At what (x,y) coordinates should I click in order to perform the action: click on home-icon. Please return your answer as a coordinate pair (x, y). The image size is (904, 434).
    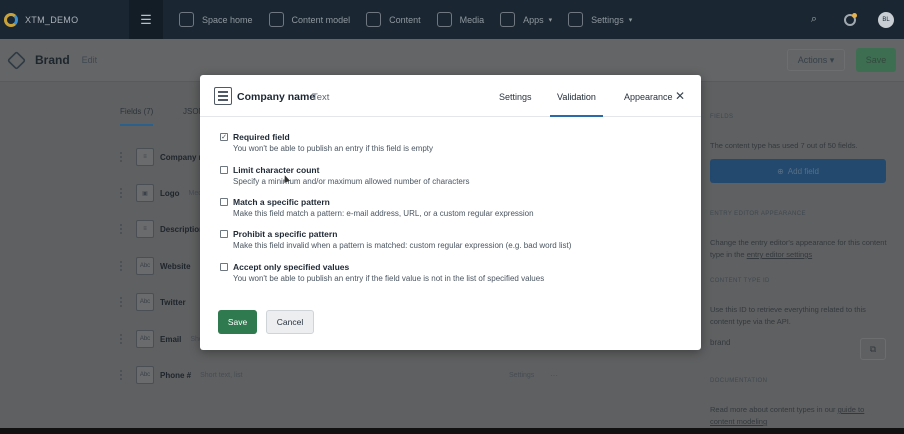
    Looking at the image, I should click on (186, 19).